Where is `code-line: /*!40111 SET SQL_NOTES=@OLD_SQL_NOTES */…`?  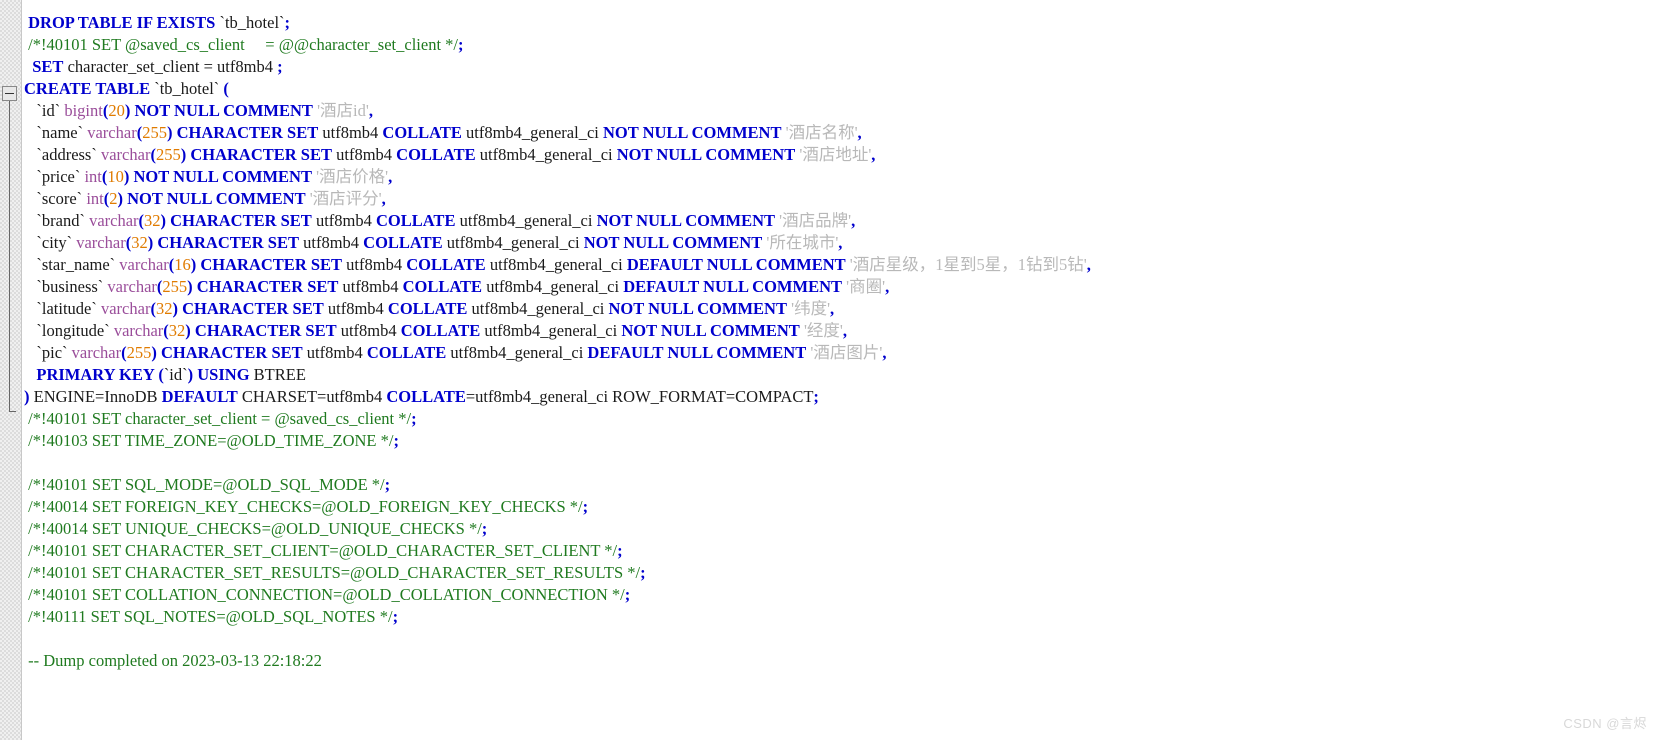 code-line: /*!40111 SET SQL_NOTES=@OLD_SQL_NOTES */… is located at coordinates (841, 617).